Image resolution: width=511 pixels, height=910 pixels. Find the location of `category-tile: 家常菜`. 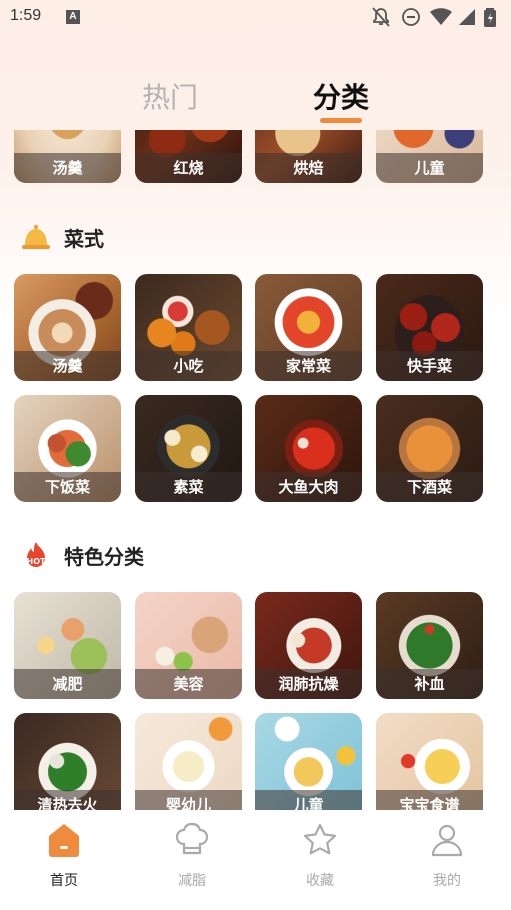

category-tile: 家常菜 is located at coordinates (308, 327).